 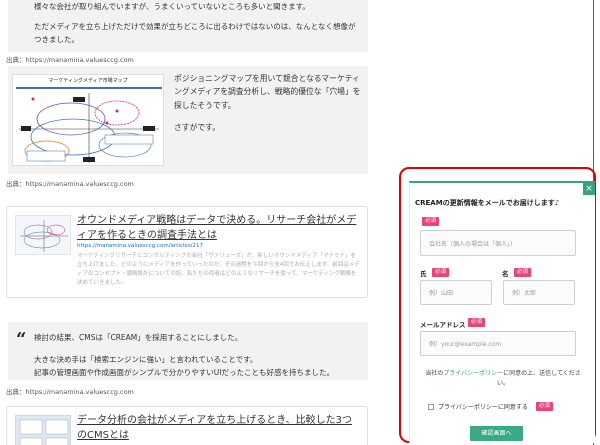 What do you see at coordinates (498, 243) in the screenshot?
I see `company-input: 会社名（個人の場合は「個人」）` at bounding box center [498, 243].